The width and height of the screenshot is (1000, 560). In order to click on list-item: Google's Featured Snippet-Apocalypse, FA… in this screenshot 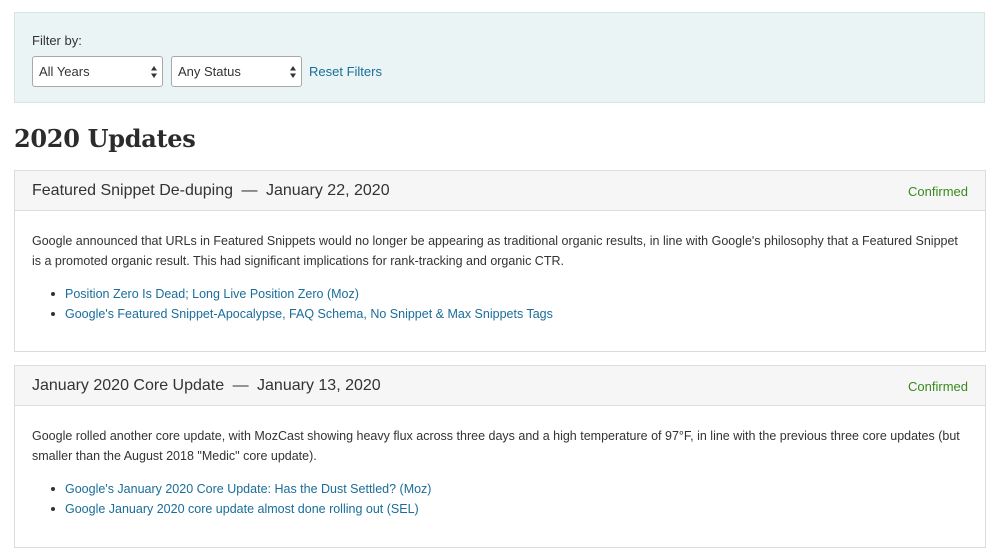, I will do `click(300, 314)`.